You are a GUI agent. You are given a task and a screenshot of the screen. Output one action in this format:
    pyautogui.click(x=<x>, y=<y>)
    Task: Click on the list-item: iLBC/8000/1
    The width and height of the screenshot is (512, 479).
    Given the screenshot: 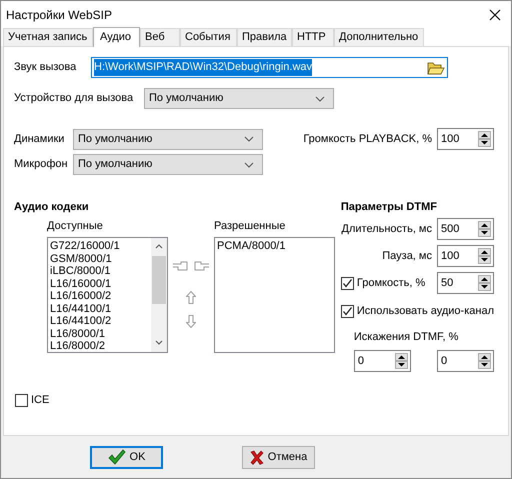 What is the action you would take?
    pyautogui.click(x=100, y=271)
    